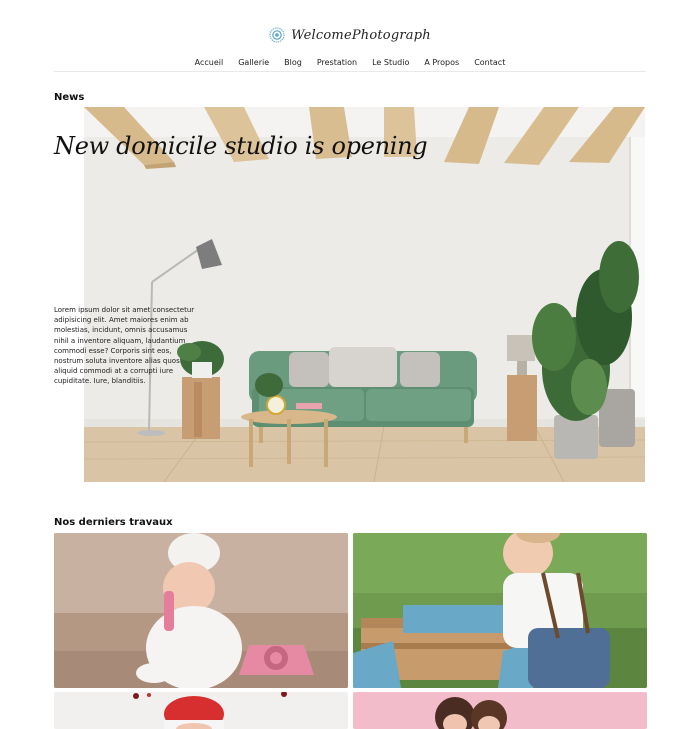 Image resolution: width=700 pixels, height=729 pixels. I want to click on gallery-tile-sisters-pink, so click(500, 710).